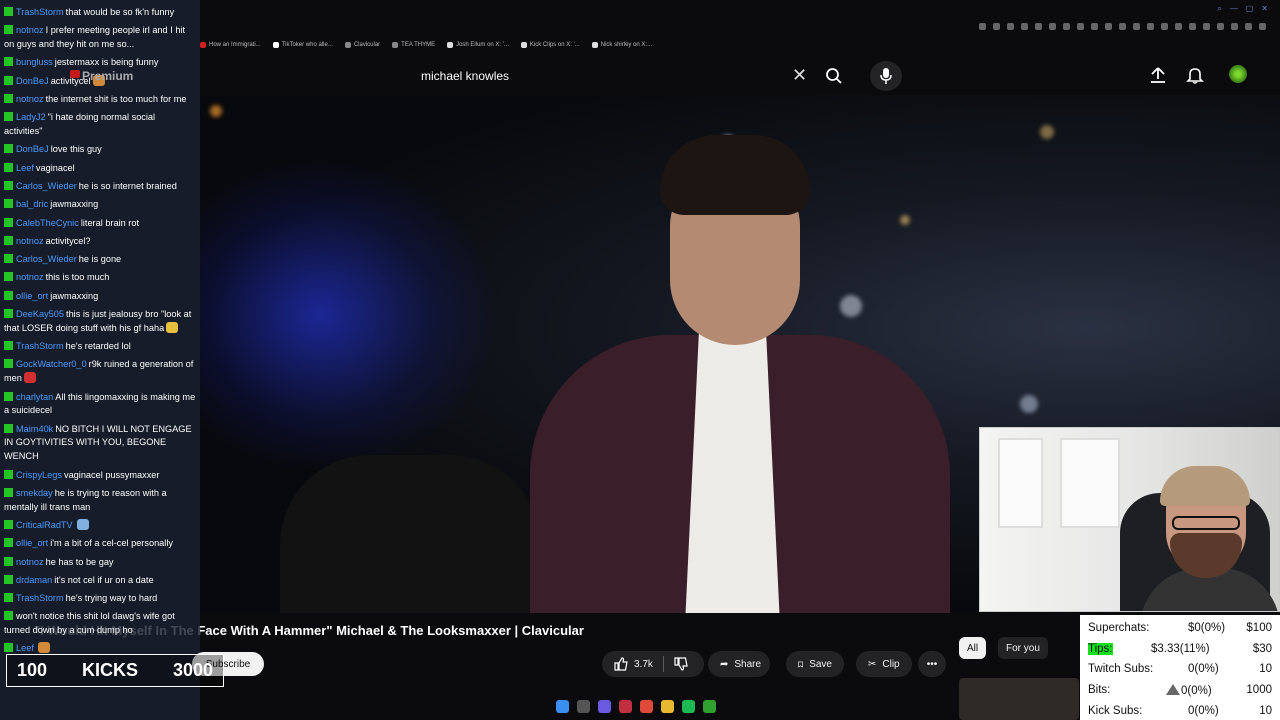  I want to click on goal-value: 0(0%), so click(1203, 710).